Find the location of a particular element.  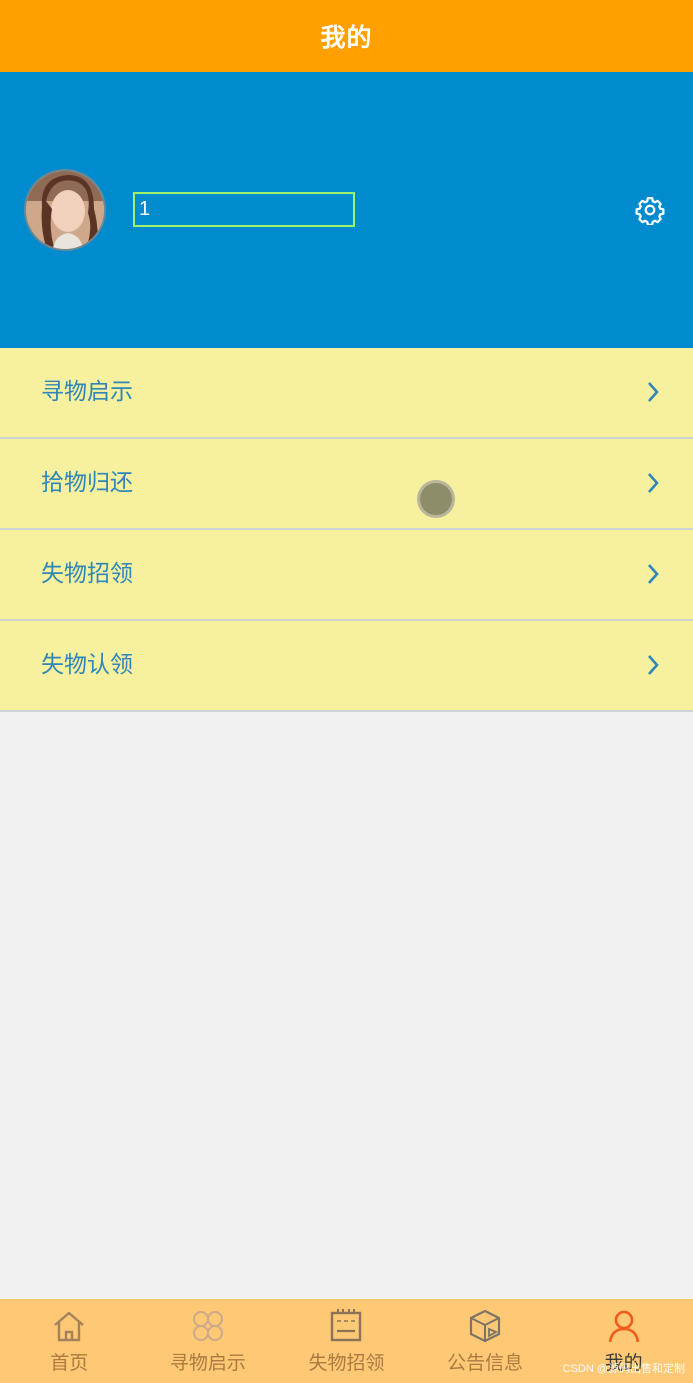

tab-label: 公告信息 is located at coordinates (485, 1363).